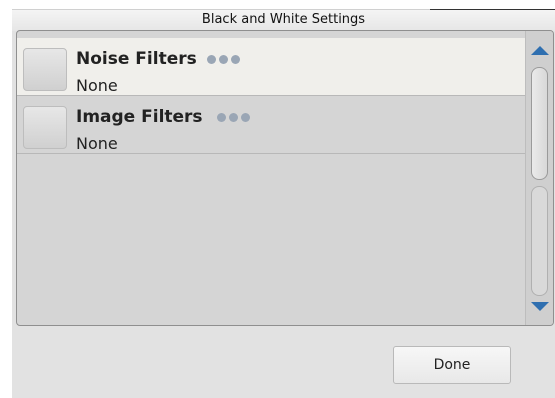 This screenshot has width=555, height=398. I want to click on scroll-up-triangle-icon, so click(539, 50).